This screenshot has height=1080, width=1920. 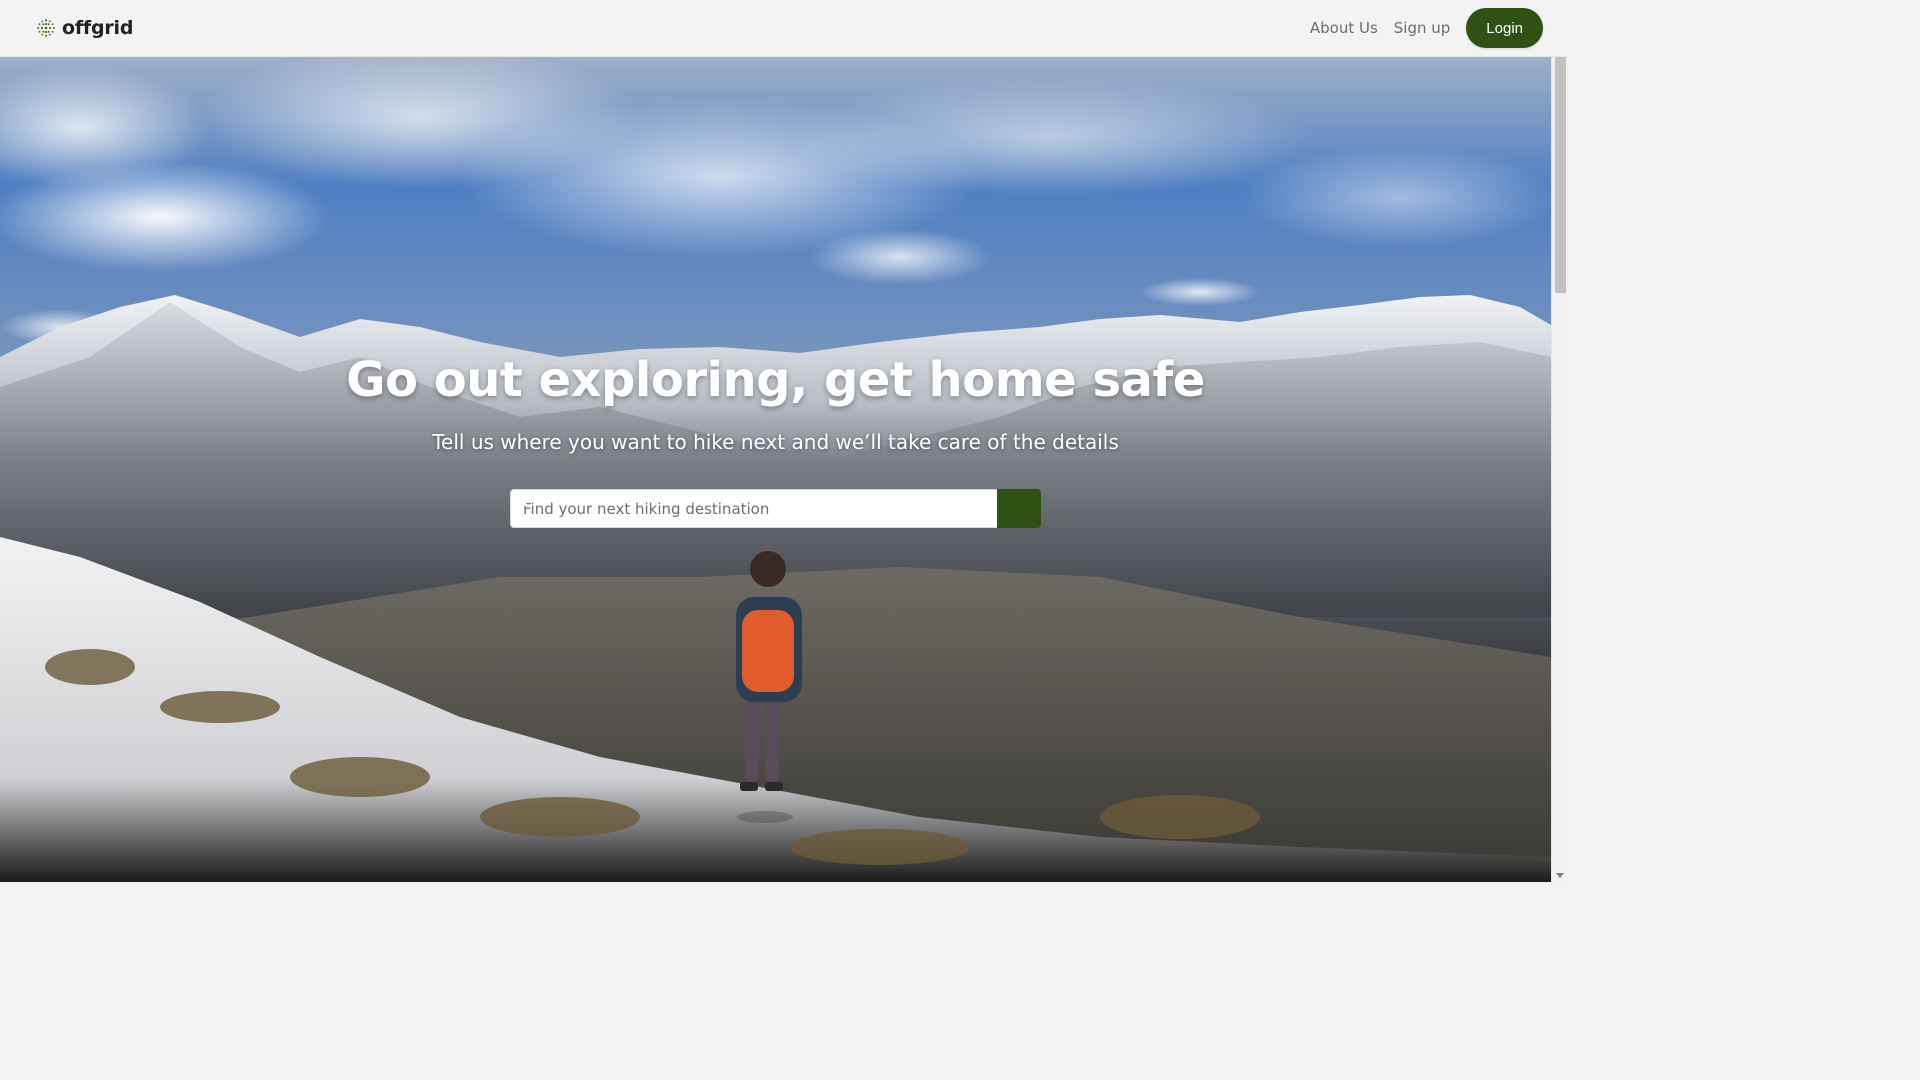 I want to click on scrollbar-thumb, so click(x=1560, y=175).